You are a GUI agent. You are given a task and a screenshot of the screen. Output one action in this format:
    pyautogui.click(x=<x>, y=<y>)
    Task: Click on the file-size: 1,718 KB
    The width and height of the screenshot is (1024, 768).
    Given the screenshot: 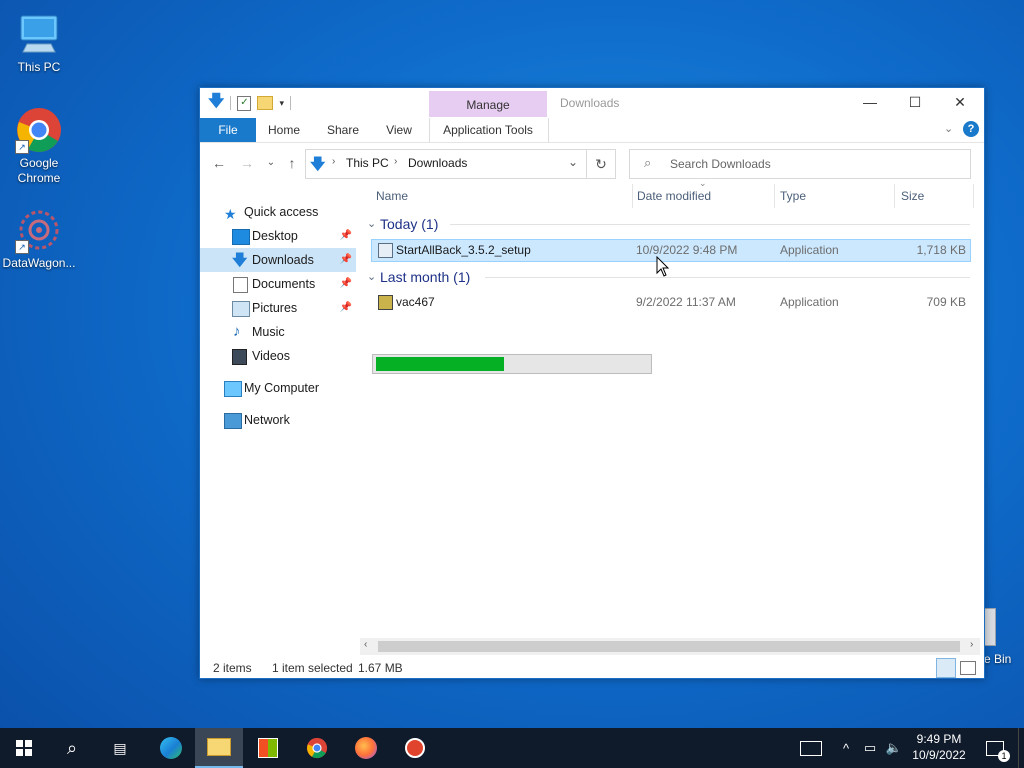 What is the action you would take?
    pyautogui.click(x=941, y=250)
    